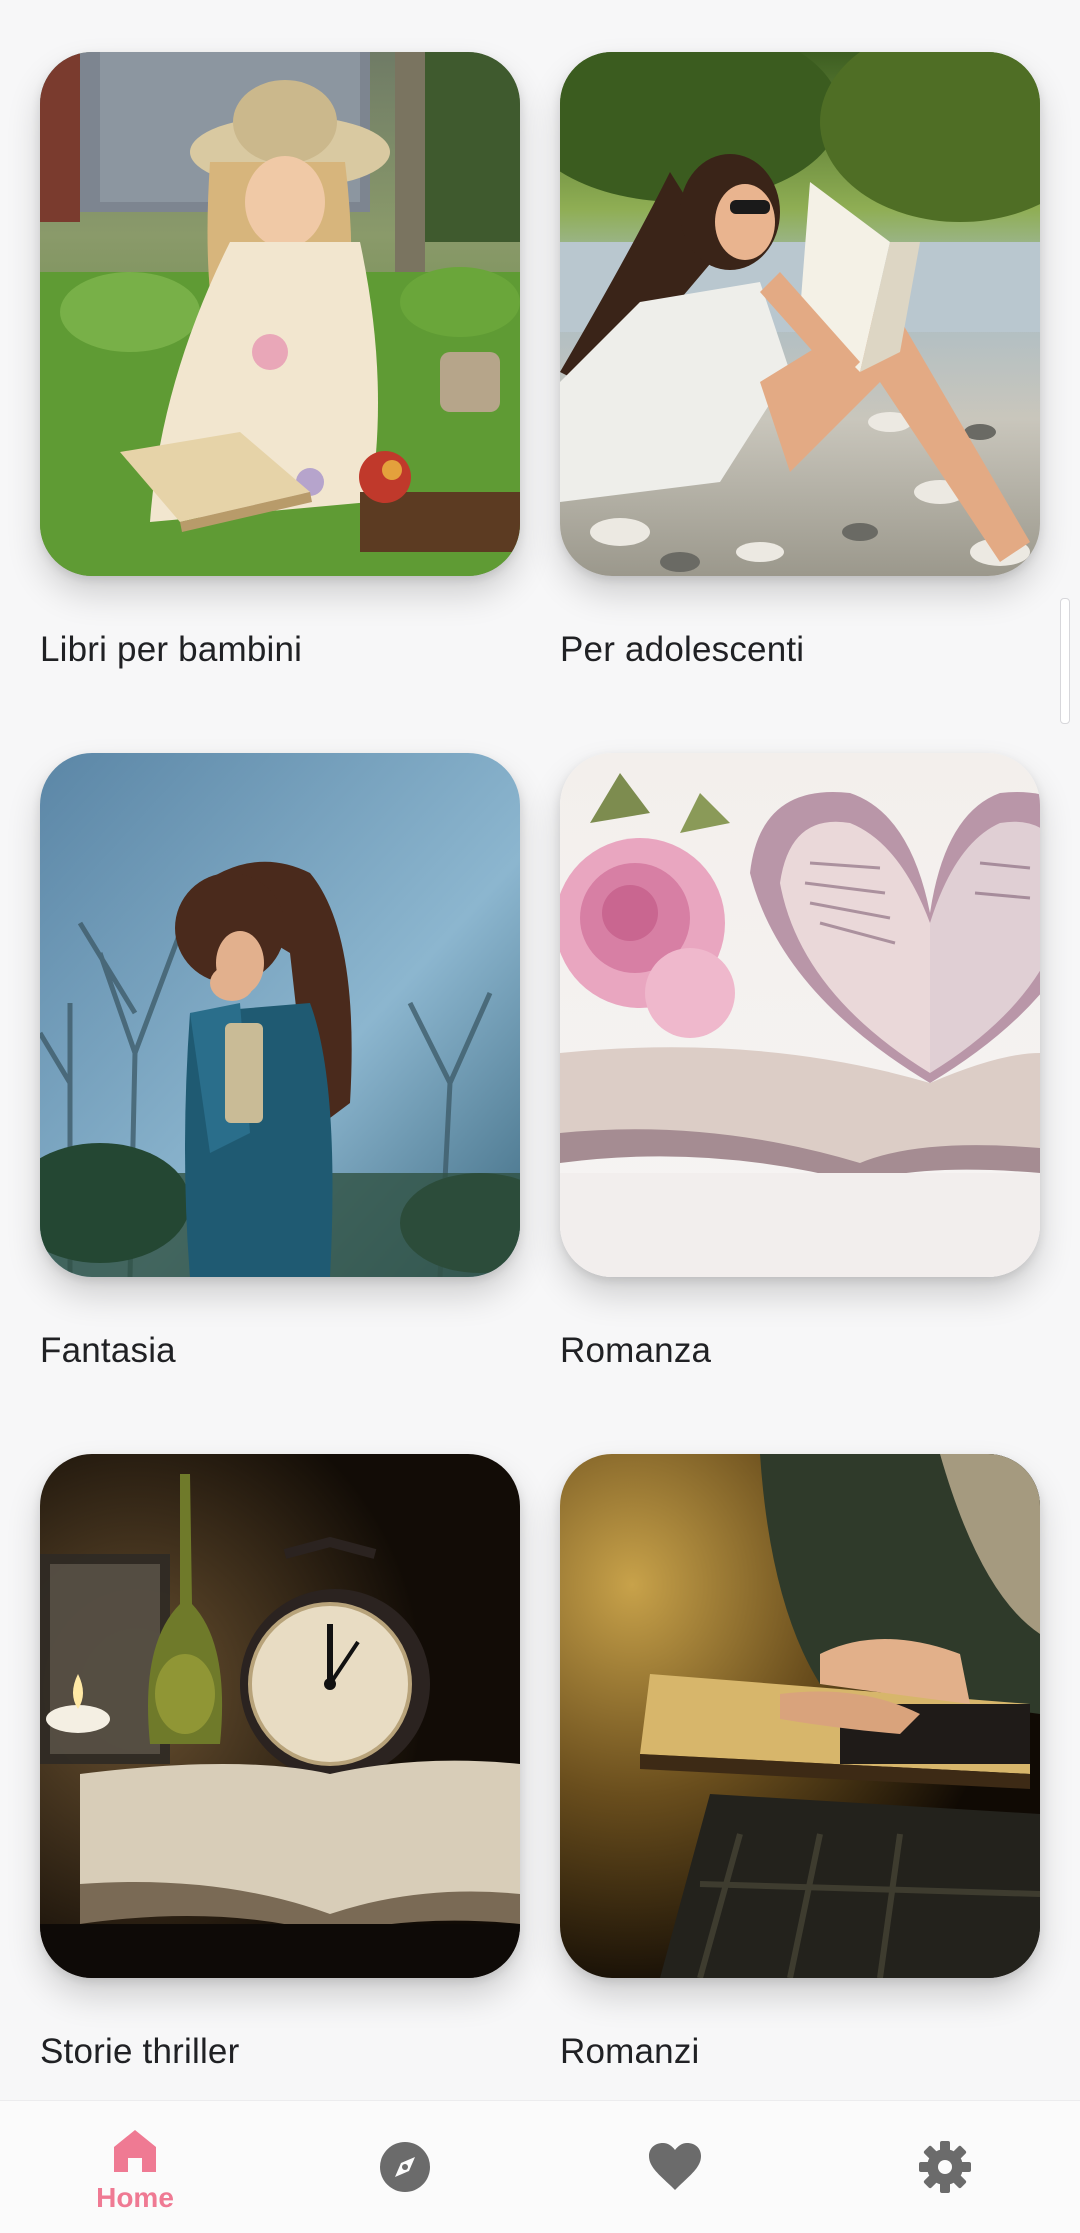 This screenshot has height=2233, width=1080. Describe the element at coordinates (135, 2151) in the screenshot. I see `home-icon` at that location.